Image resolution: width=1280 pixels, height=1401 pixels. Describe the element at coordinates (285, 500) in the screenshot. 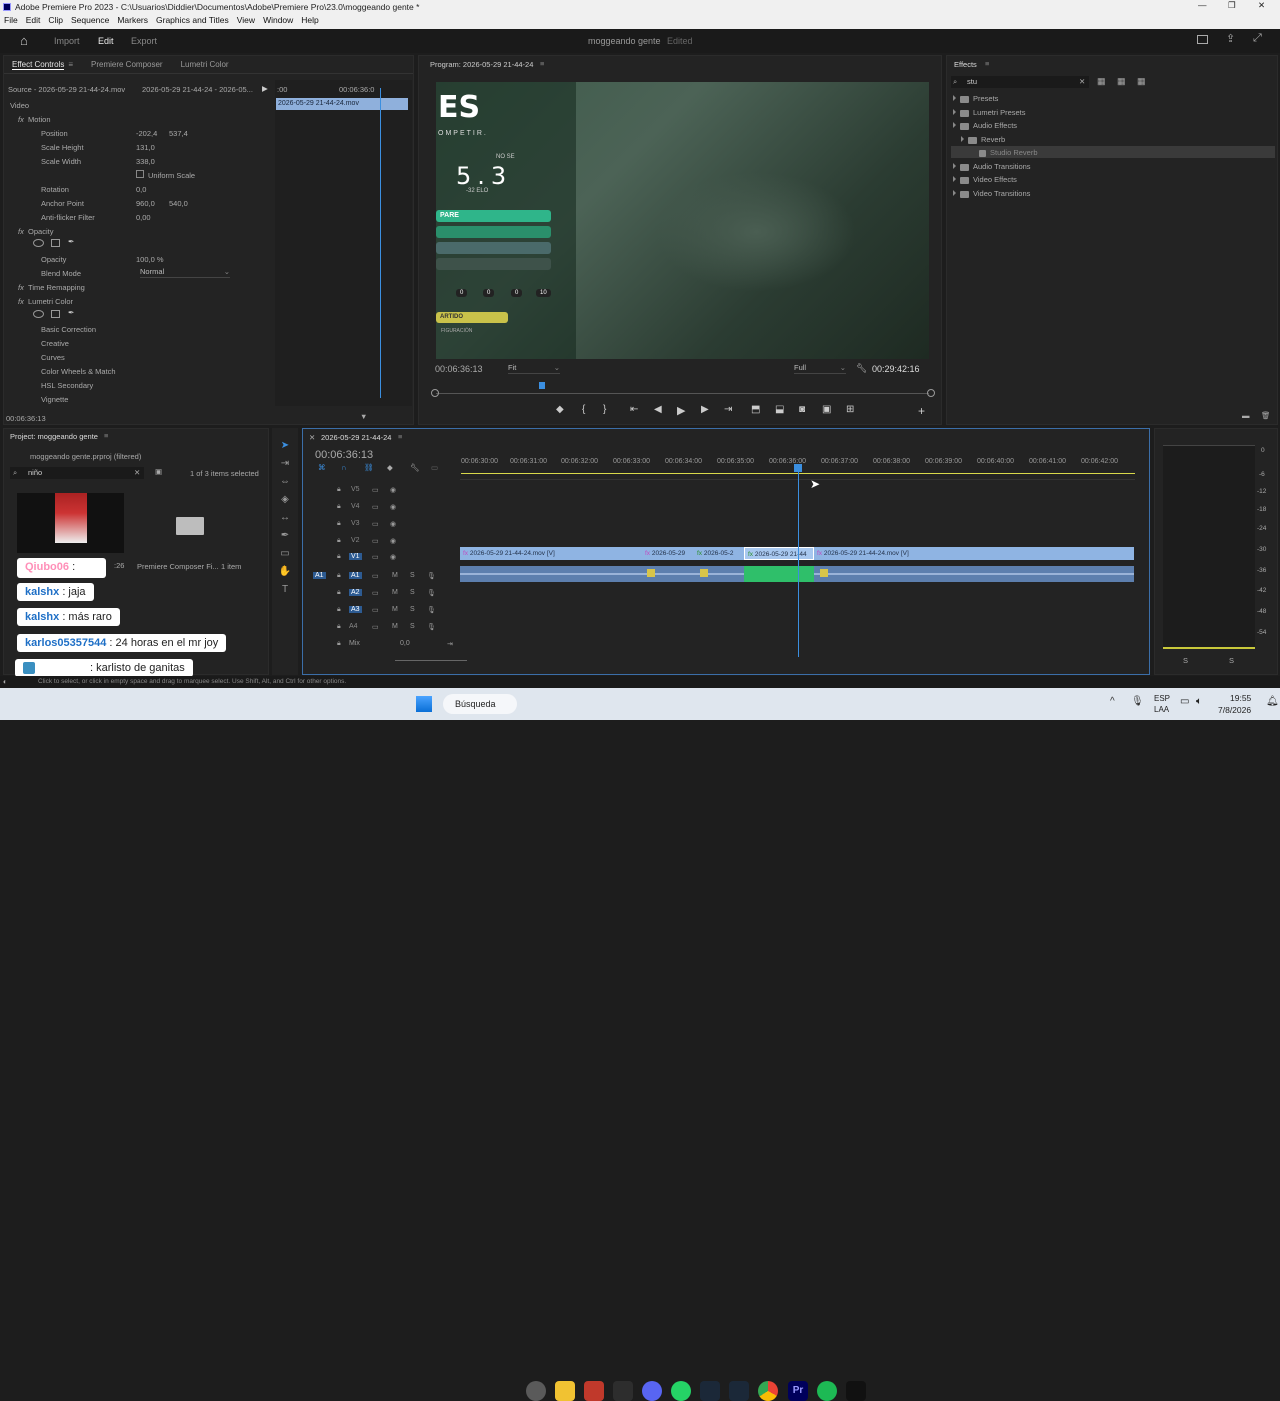

I see `razor-icon: ◈` at that location.